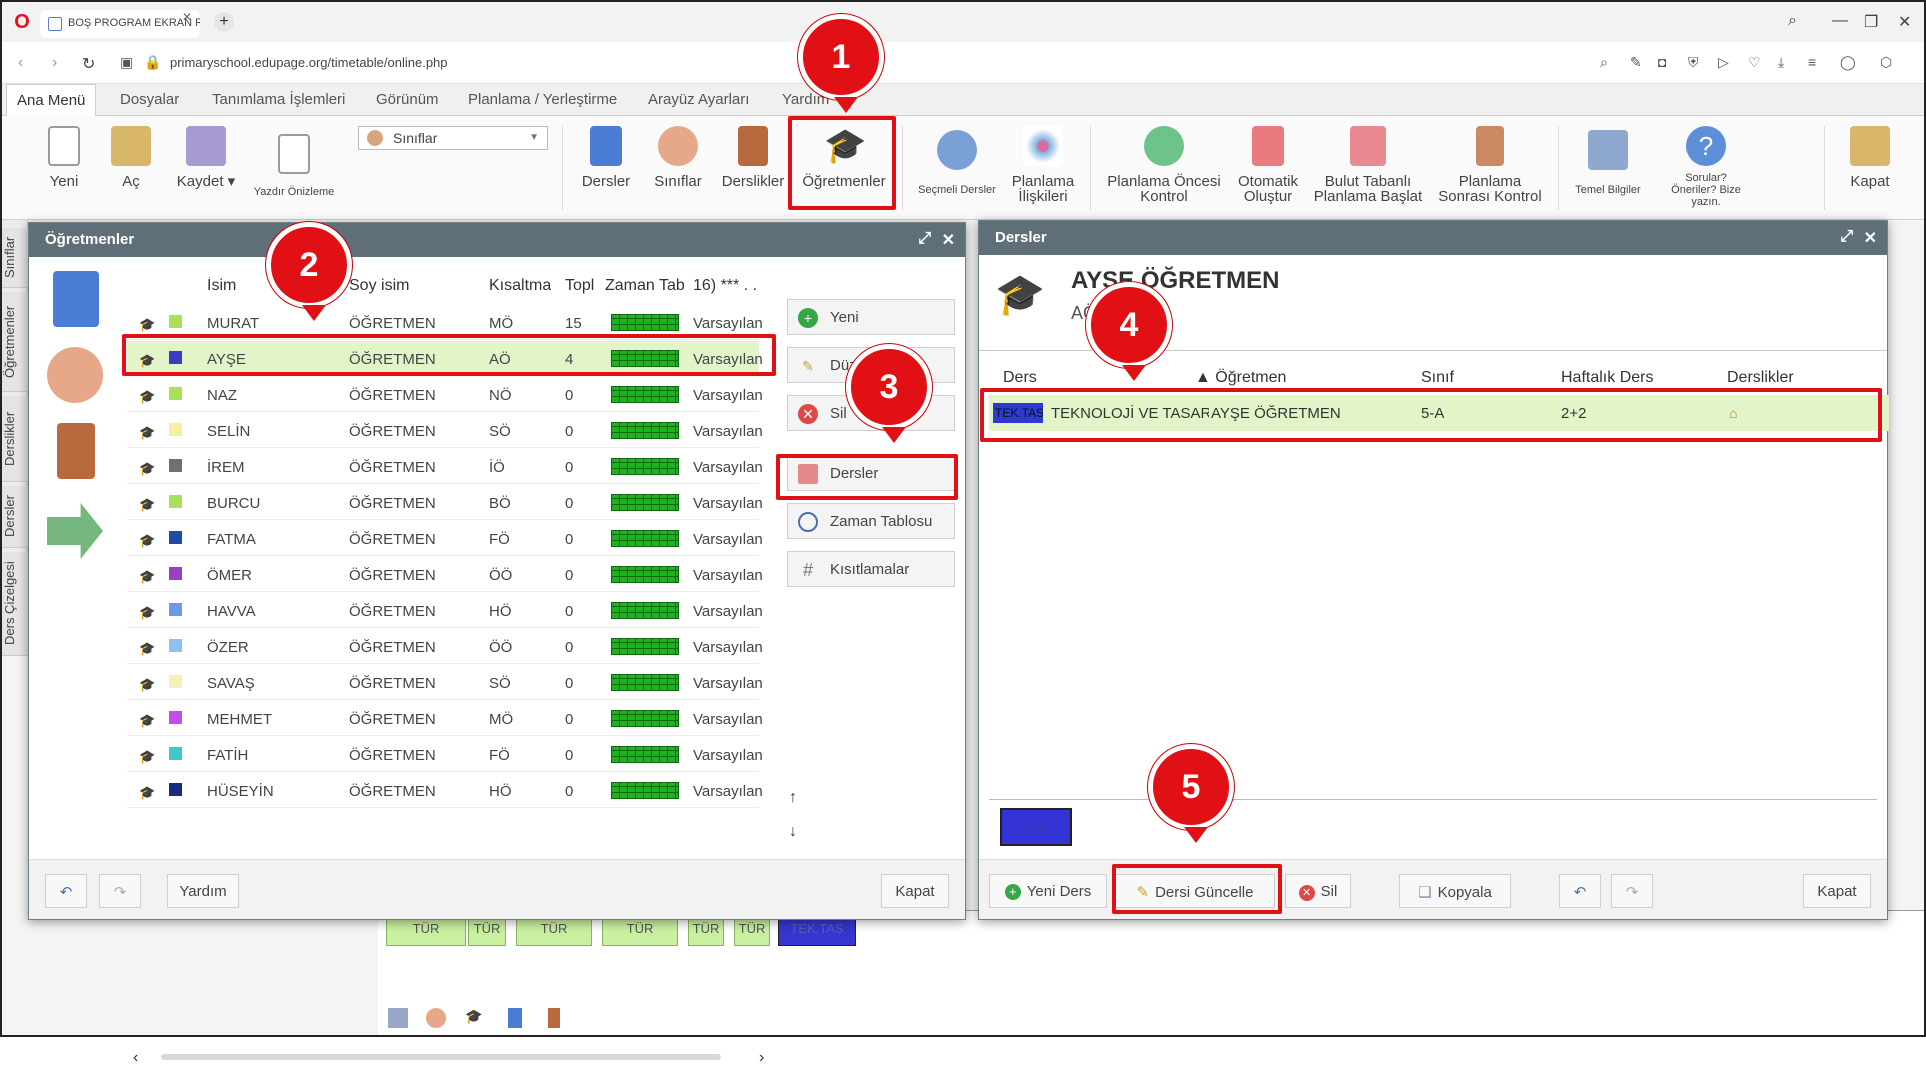 Image resolution: width=1926 pixels, height=1067 pixels. Describe the element at coordinates (542, 100) in the screenshot. I see `menu-planning: Planlama / Yerleştirme` at that location.